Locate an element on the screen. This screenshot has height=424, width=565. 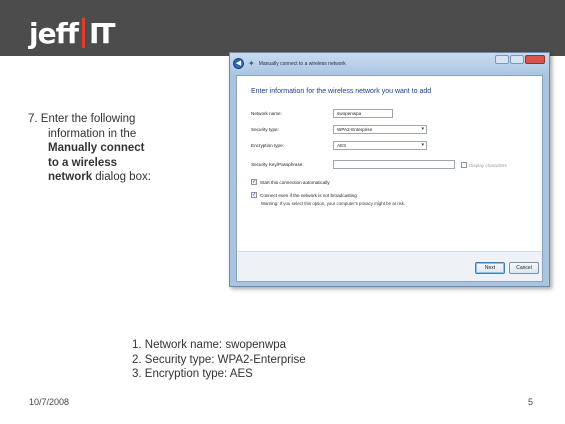
dialog-button-bar: Next Cancel is located at coordinates (389, 266).